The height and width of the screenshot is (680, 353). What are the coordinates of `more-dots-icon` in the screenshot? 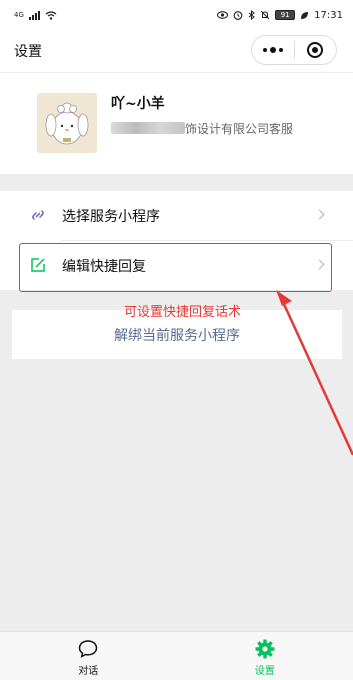 It's located at (272, 49).